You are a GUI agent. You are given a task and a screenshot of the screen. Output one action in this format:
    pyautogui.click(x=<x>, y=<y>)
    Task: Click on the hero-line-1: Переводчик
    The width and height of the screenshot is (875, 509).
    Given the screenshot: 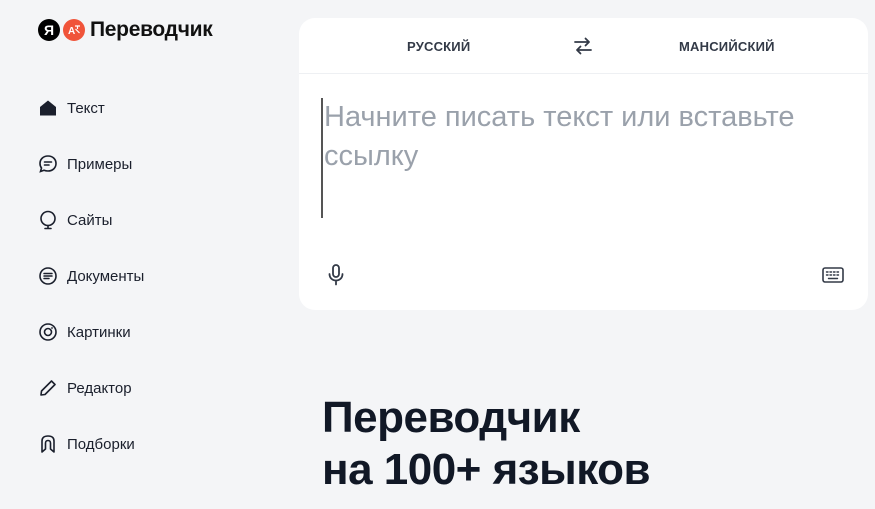 What is the action you would take?
    pyautogui.click(x=451, y=417)
    